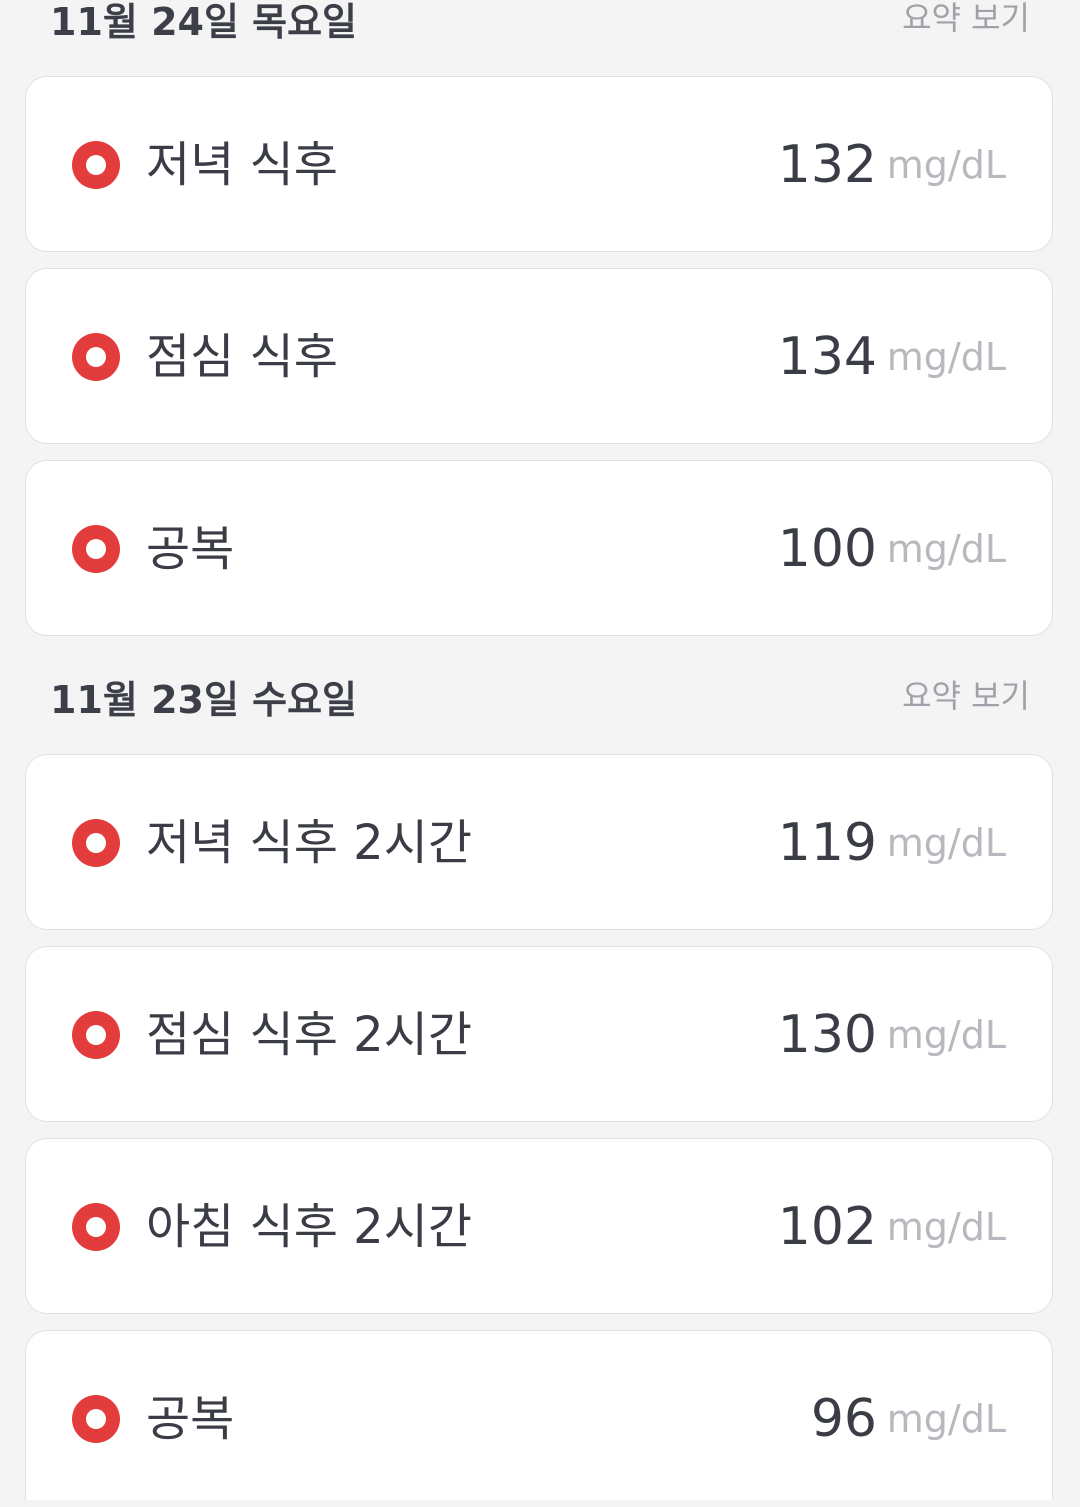 The width and height of the screenshot is (1080, 1507). Describe the element at coordinates (539, 164) in the screenshot. I see `reading-card: 저녁 식후 132 mg/dL` at that location.